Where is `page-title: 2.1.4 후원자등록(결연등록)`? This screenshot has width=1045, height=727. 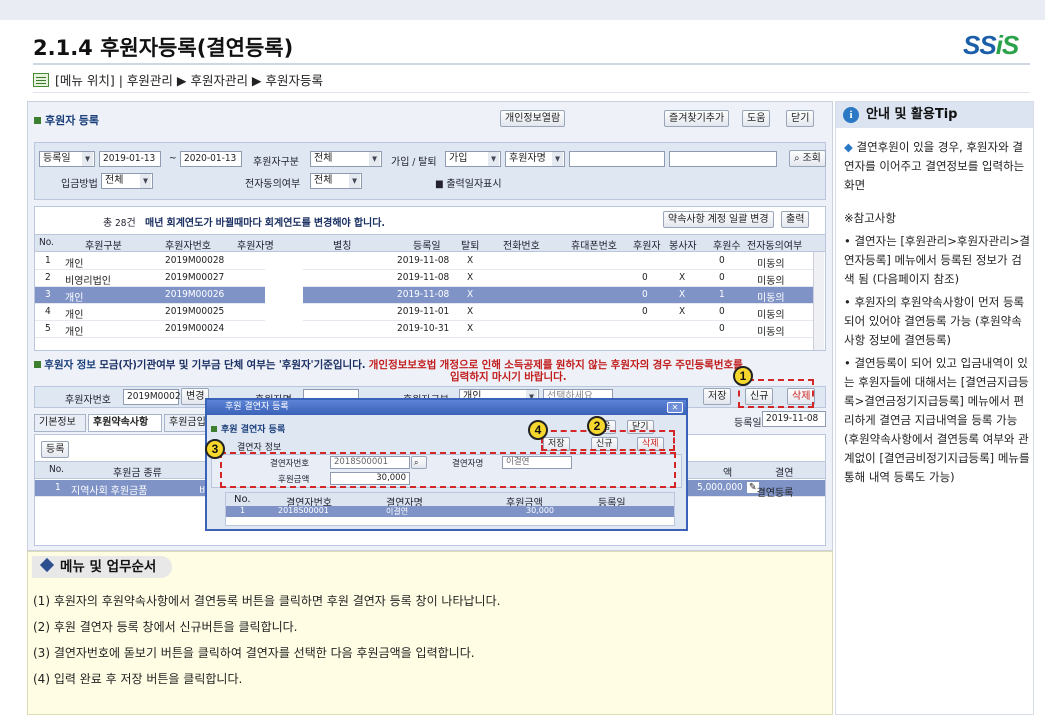
page-title: 2.1.4 후원자등록(결연등록) is located at coordinates (163, 48).